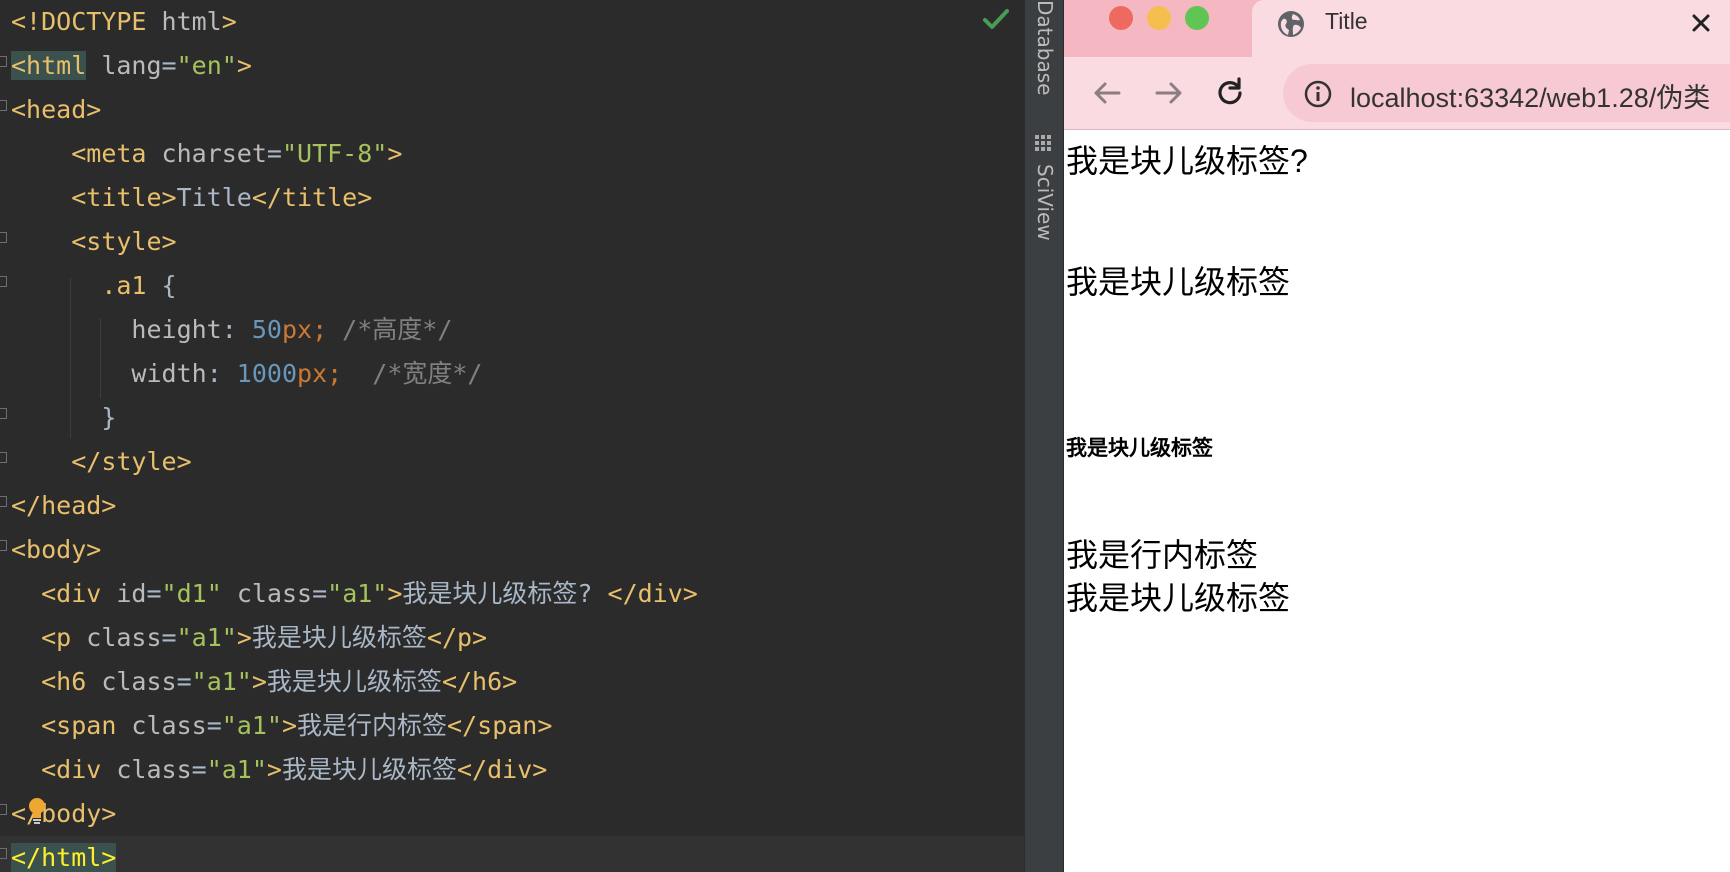 This screenshot has width=1730, height=872. What do you see at coordinates (264, 682) in the screenshot?
I see `code-line-text: <h6 class="a1">我是块儿级标签</h6>` at bounding box center [264, 682].